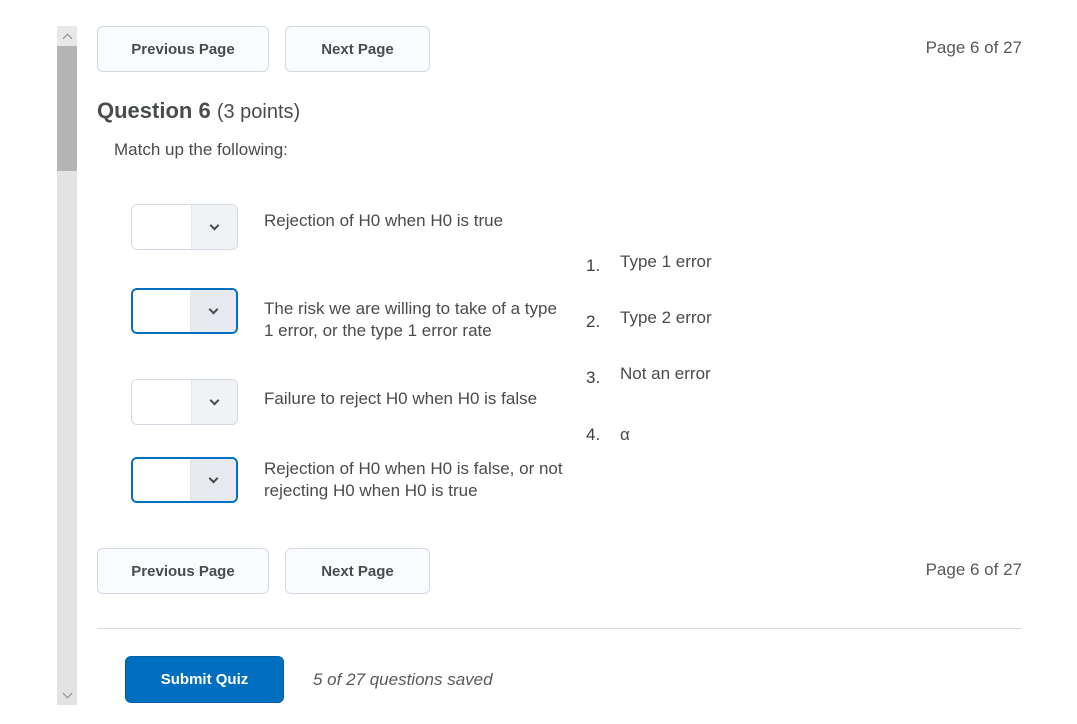  Describe the element at coordinates (357, 49) in the screenshot. I see `next-page-button-top: Next Page` at that location.